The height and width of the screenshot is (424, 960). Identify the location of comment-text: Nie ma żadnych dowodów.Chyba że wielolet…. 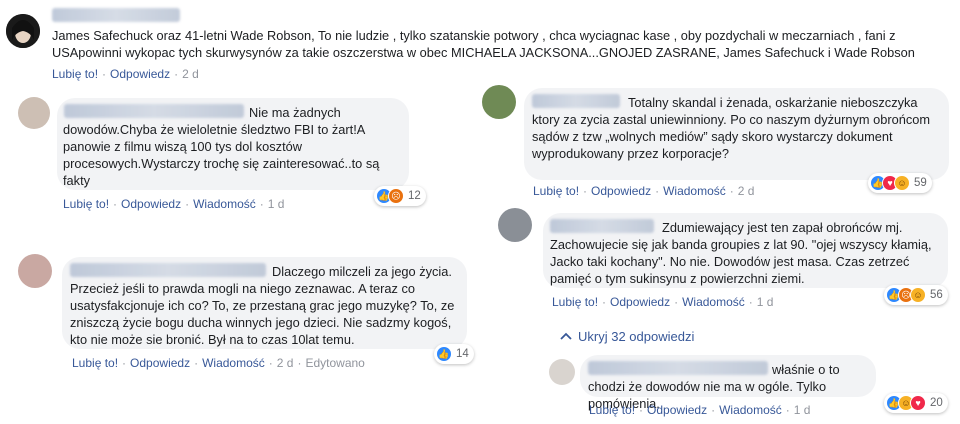
(221, 146).